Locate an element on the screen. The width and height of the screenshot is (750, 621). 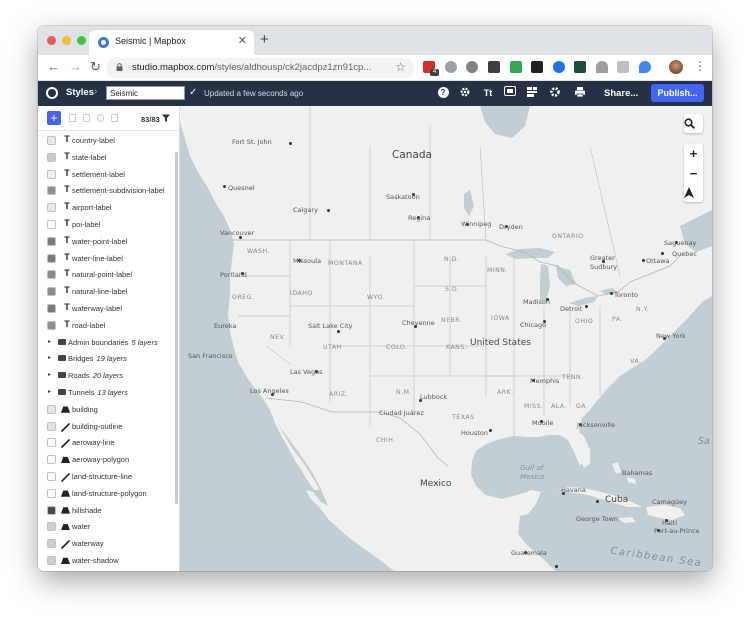
arc-extension-icon is located at coordinates (602, 67).